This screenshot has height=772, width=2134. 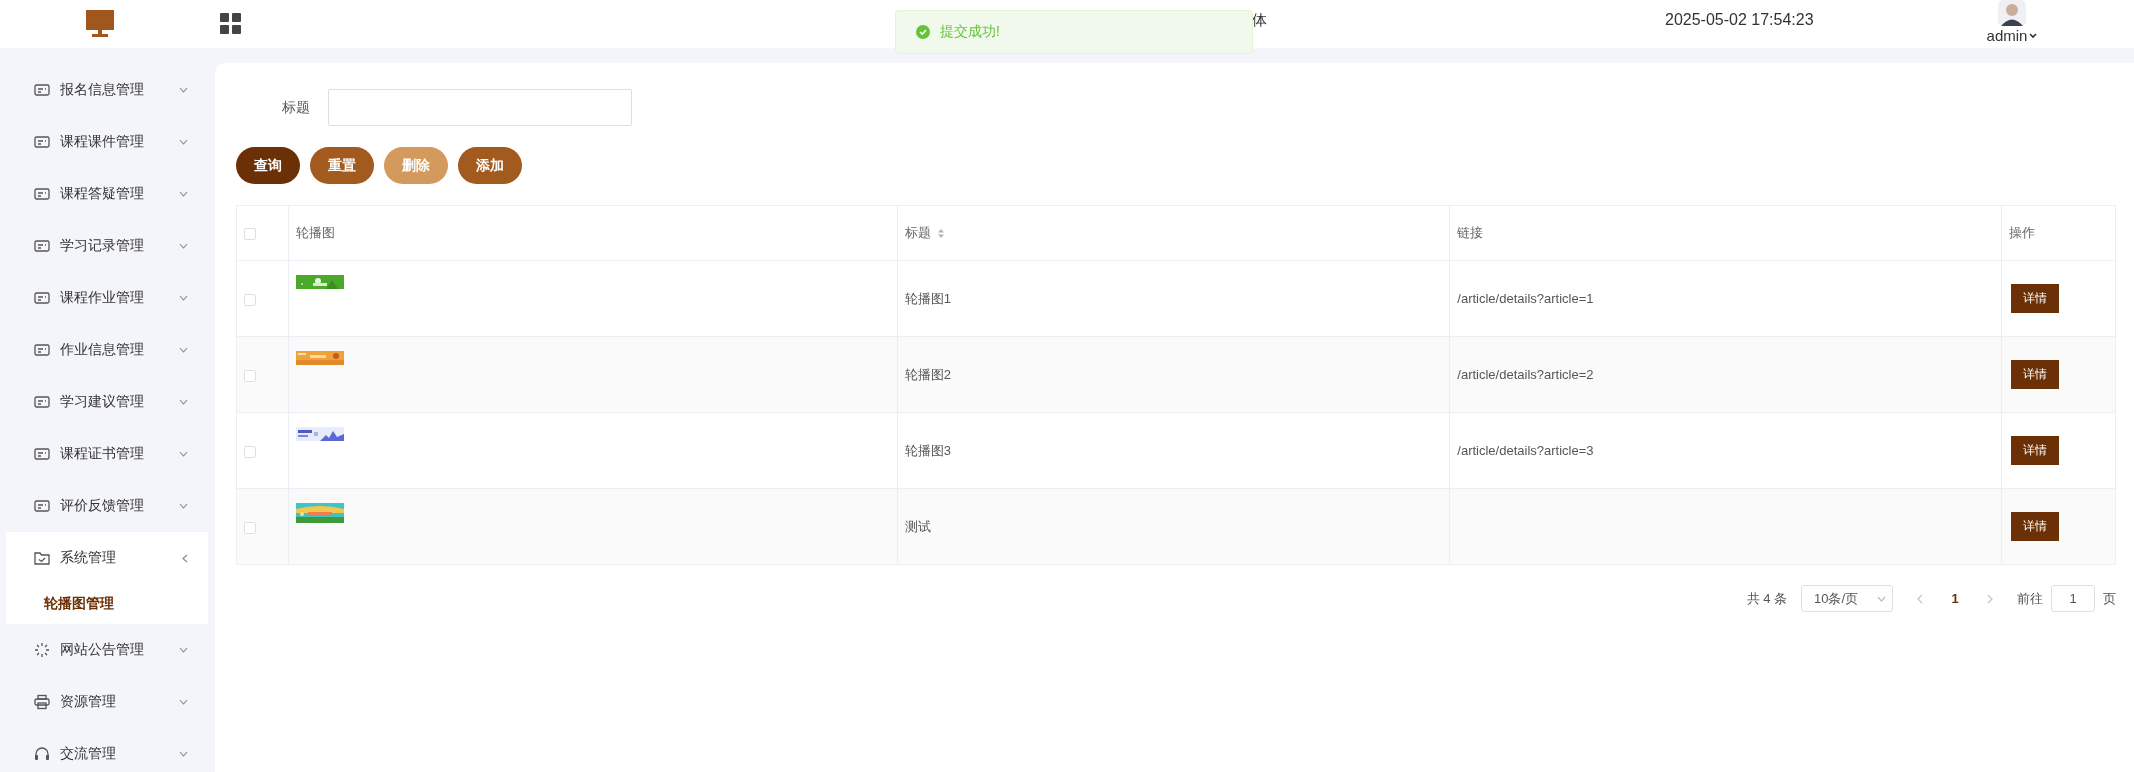 What do you see at coordinates (42, 702) in the screenshot?
I see `printer-icon` at bounding box center [42, 702].